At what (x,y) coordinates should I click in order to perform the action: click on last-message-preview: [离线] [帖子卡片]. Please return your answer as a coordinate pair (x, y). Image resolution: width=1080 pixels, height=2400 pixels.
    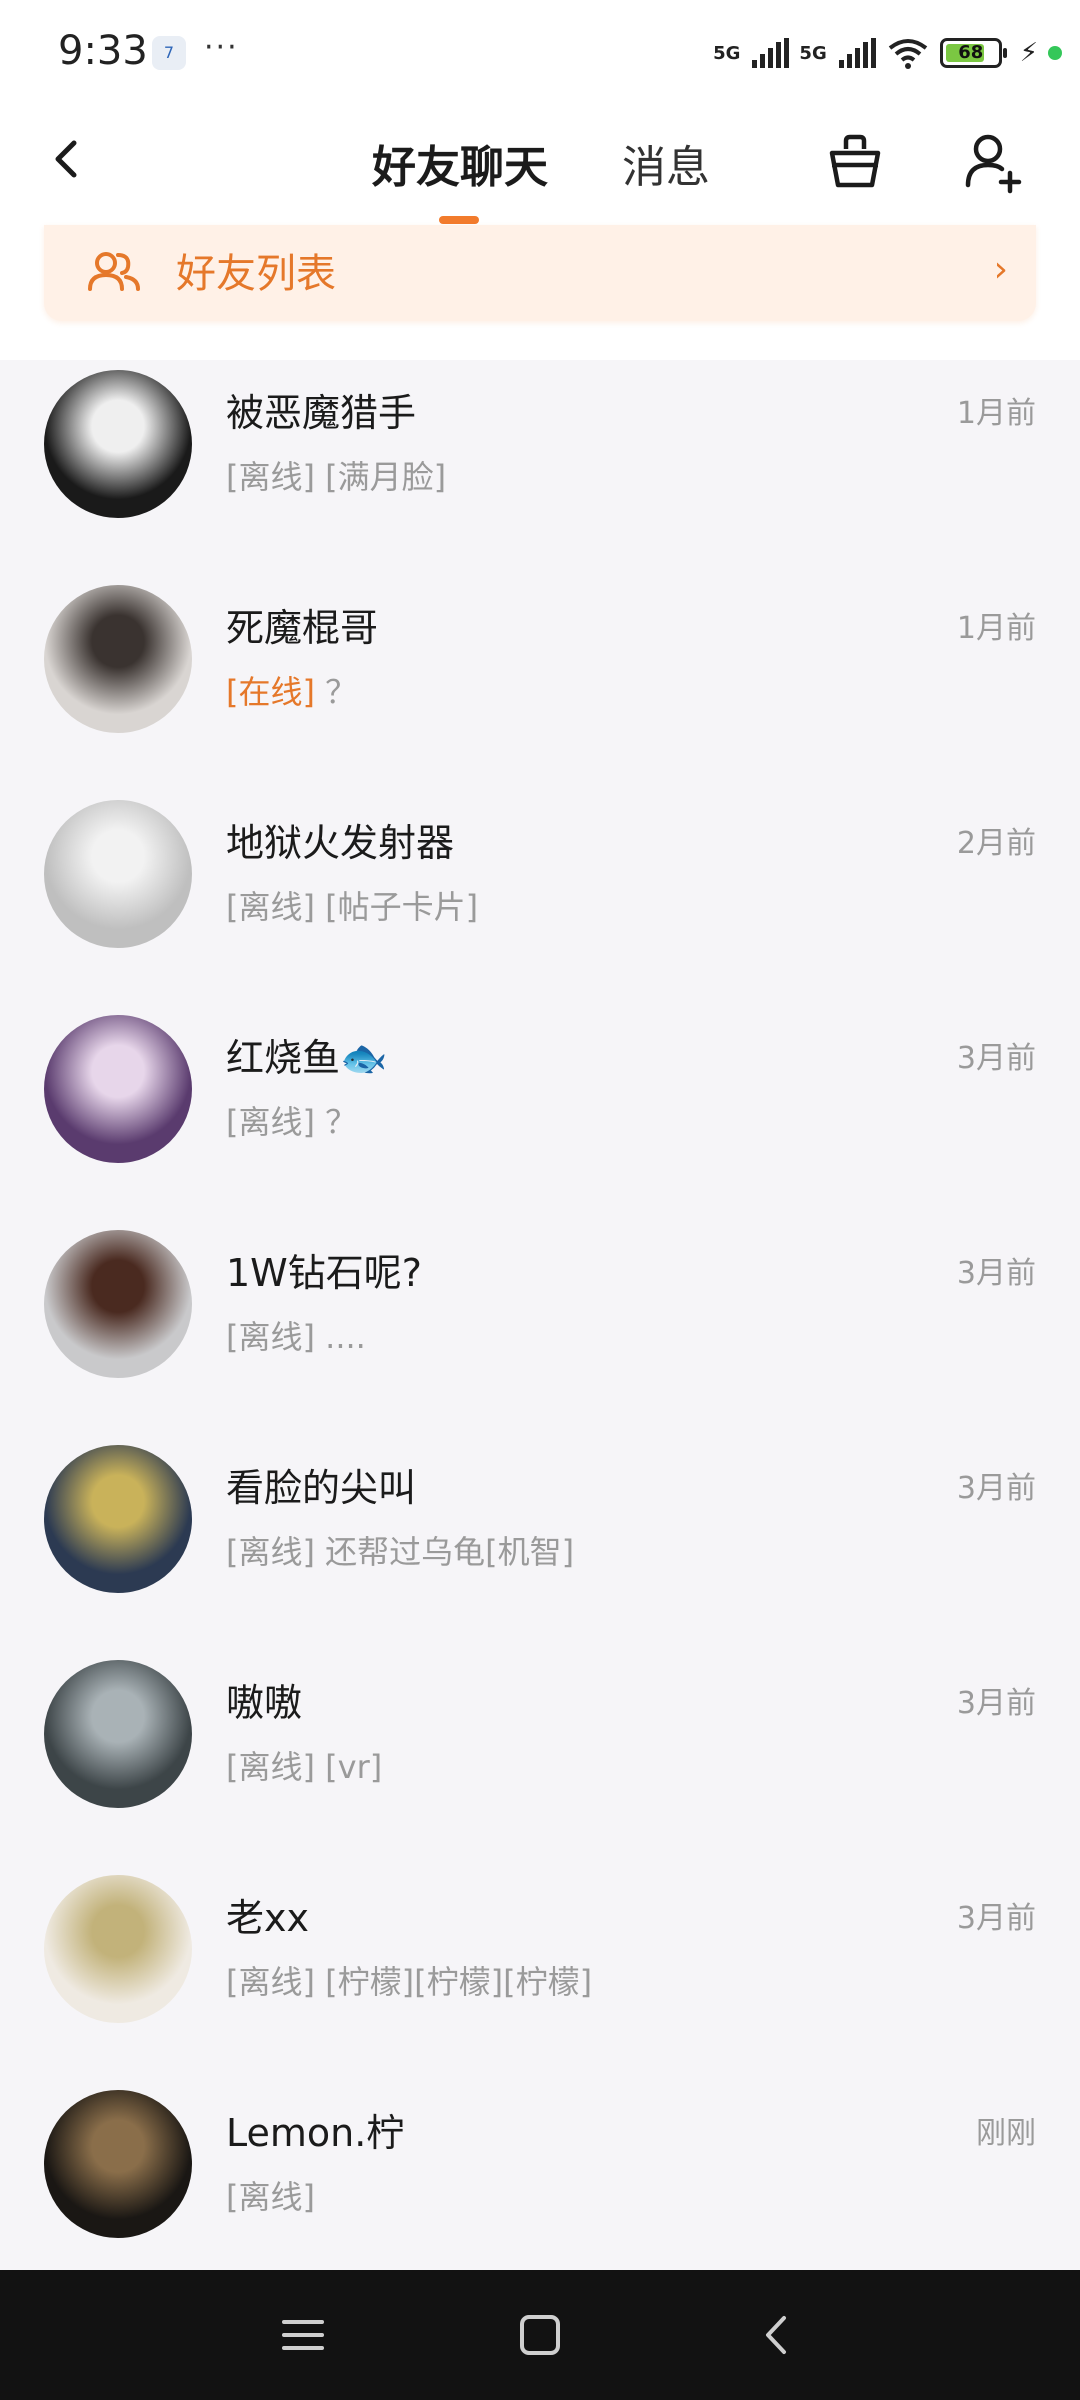
    Looking at the image, I should click on (352, 905).